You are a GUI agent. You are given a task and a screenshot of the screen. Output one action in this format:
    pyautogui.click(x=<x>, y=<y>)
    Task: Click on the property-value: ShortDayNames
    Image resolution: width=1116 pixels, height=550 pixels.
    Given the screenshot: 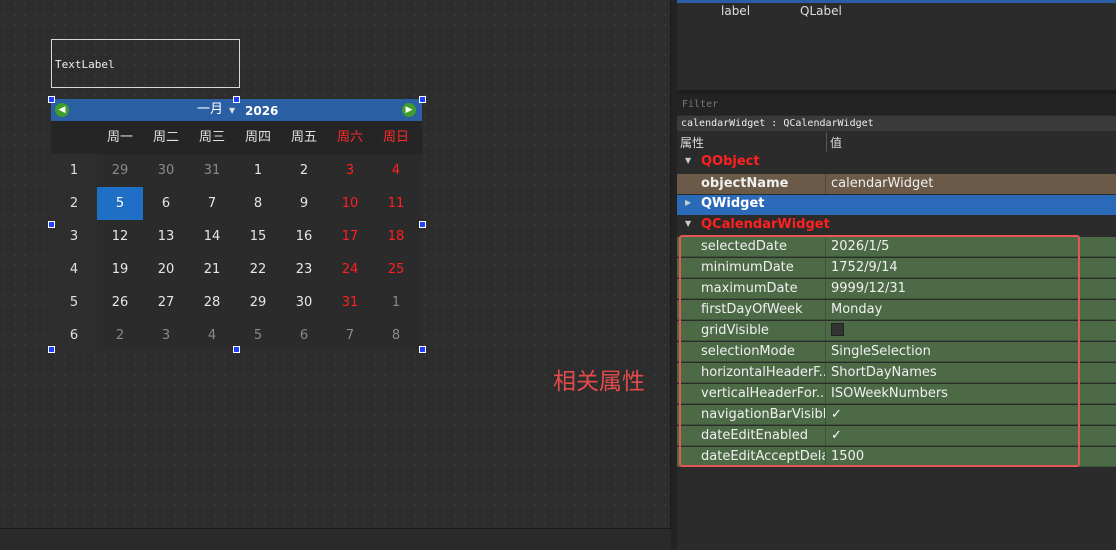 What is the action you would take?
    pyautogui.click(x=971, y=373)
    